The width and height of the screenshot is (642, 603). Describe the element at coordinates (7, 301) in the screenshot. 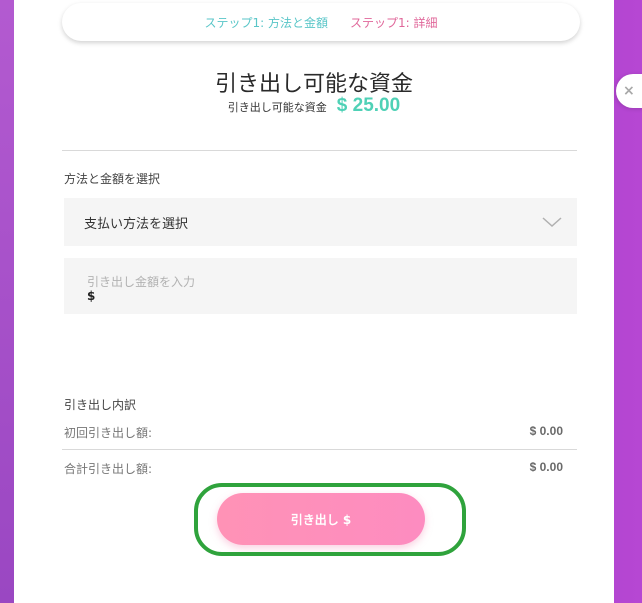

I see `page-backdrop` at that location.